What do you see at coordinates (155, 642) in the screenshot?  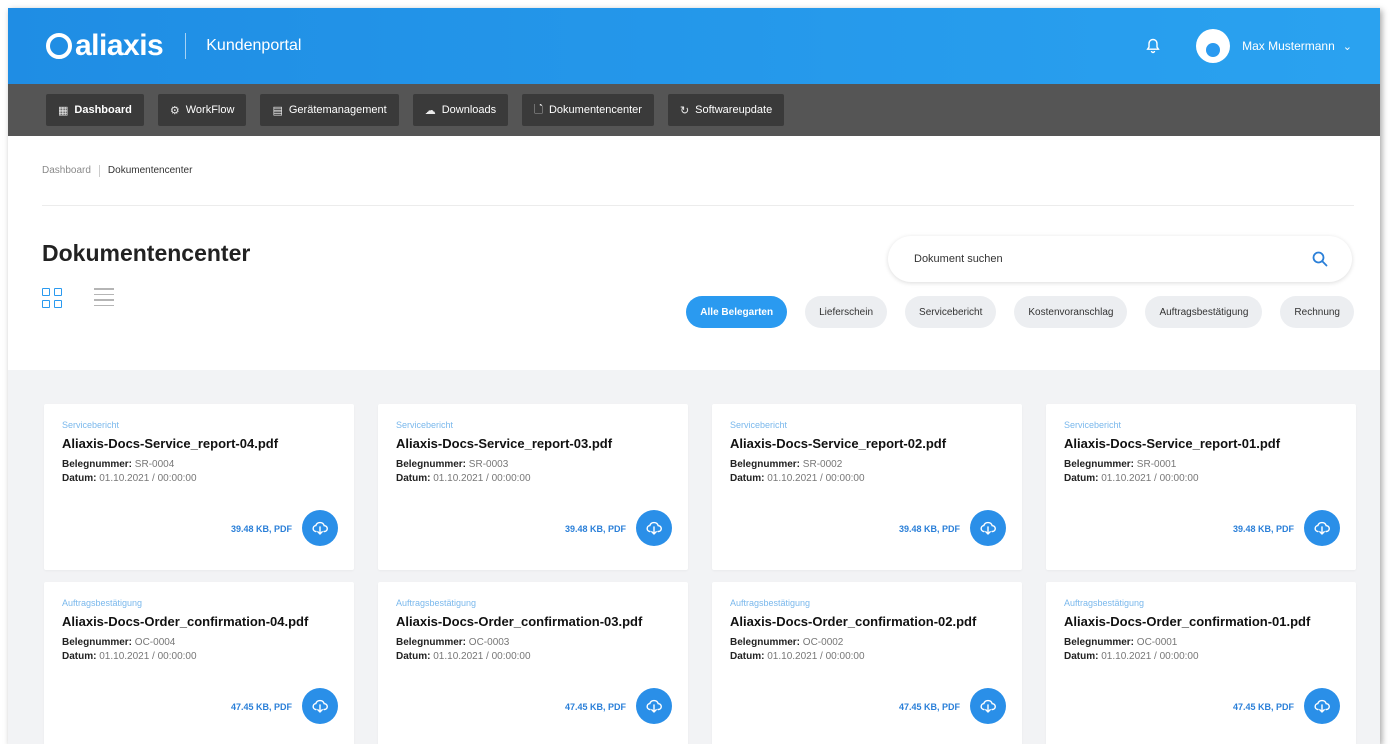 I see `document-number: OC-0004` at bounding box center [155, 642].